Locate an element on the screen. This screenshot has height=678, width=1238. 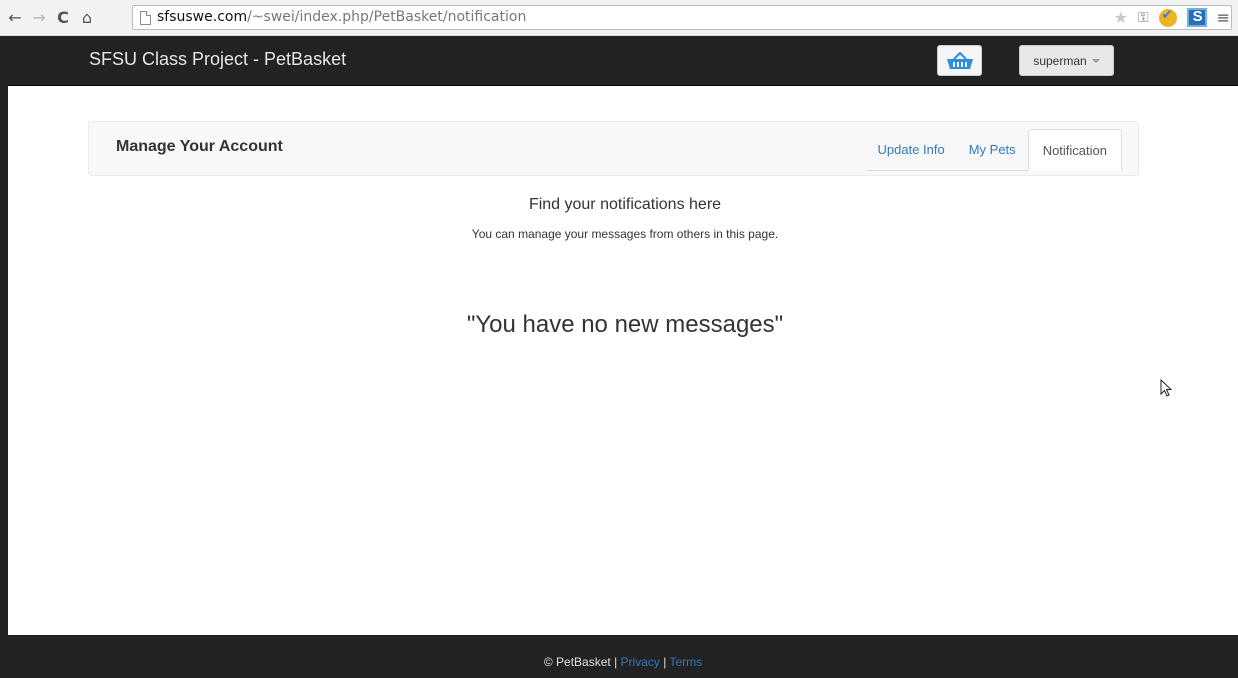
basket-icon is located at coordinates (959, 60).